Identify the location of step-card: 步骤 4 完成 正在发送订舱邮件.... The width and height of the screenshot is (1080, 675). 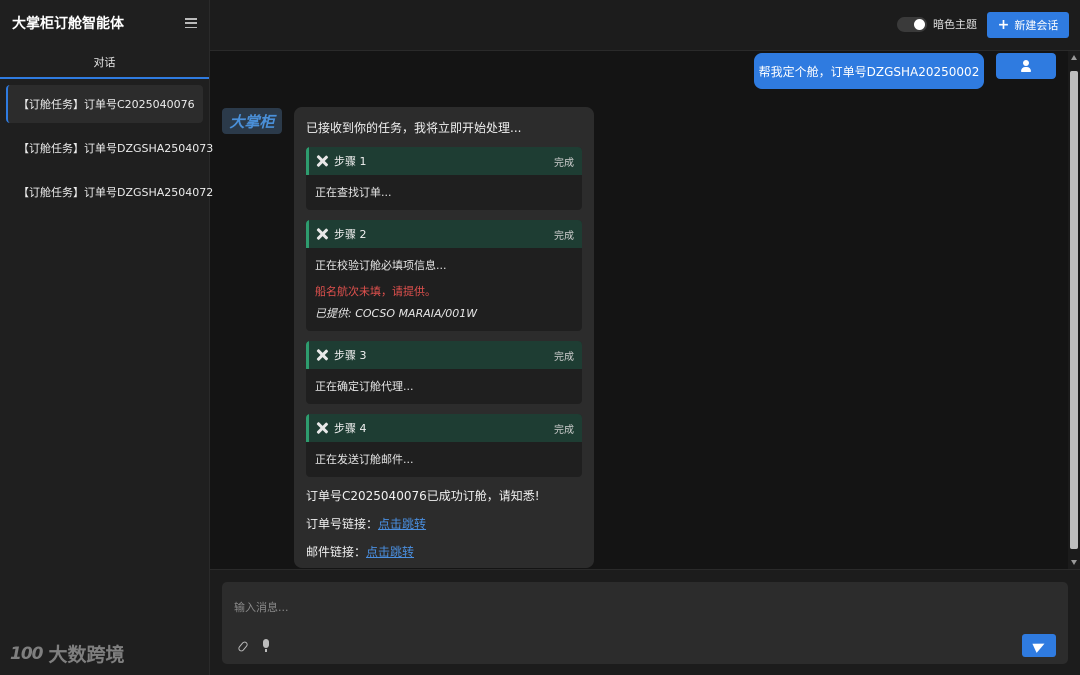
(444, 445).